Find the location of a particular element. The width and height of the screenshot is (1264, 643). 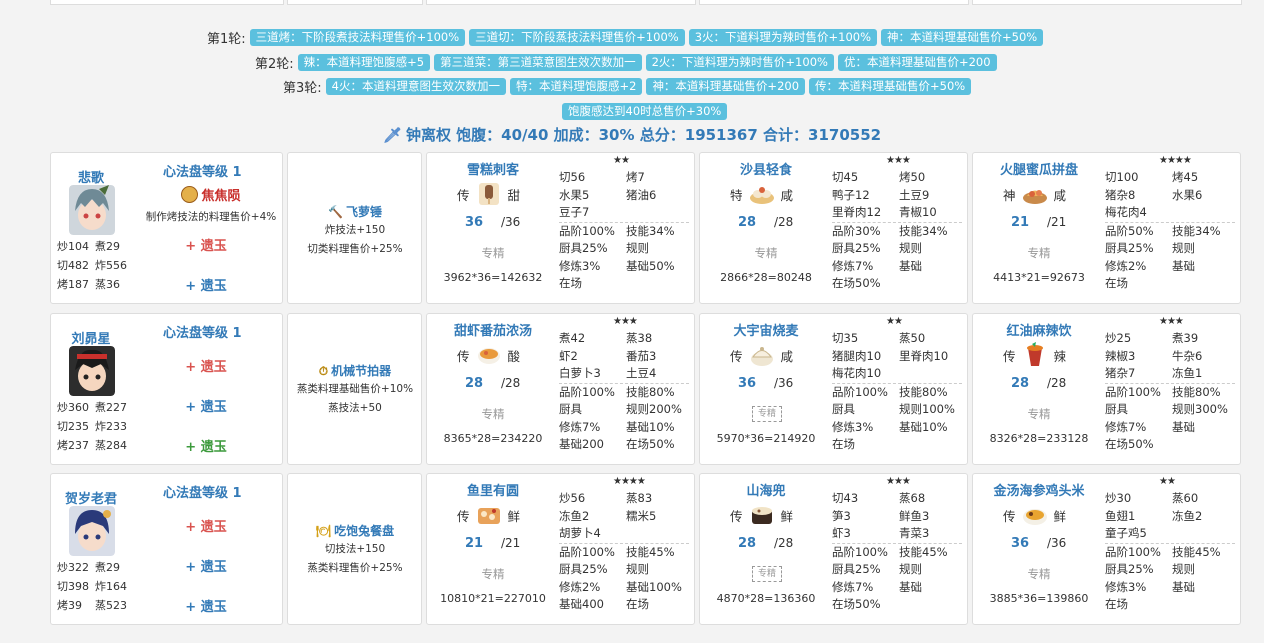

equip-name: 🍽 吃饱兔餐盘 is located at coordinates (355, 530).